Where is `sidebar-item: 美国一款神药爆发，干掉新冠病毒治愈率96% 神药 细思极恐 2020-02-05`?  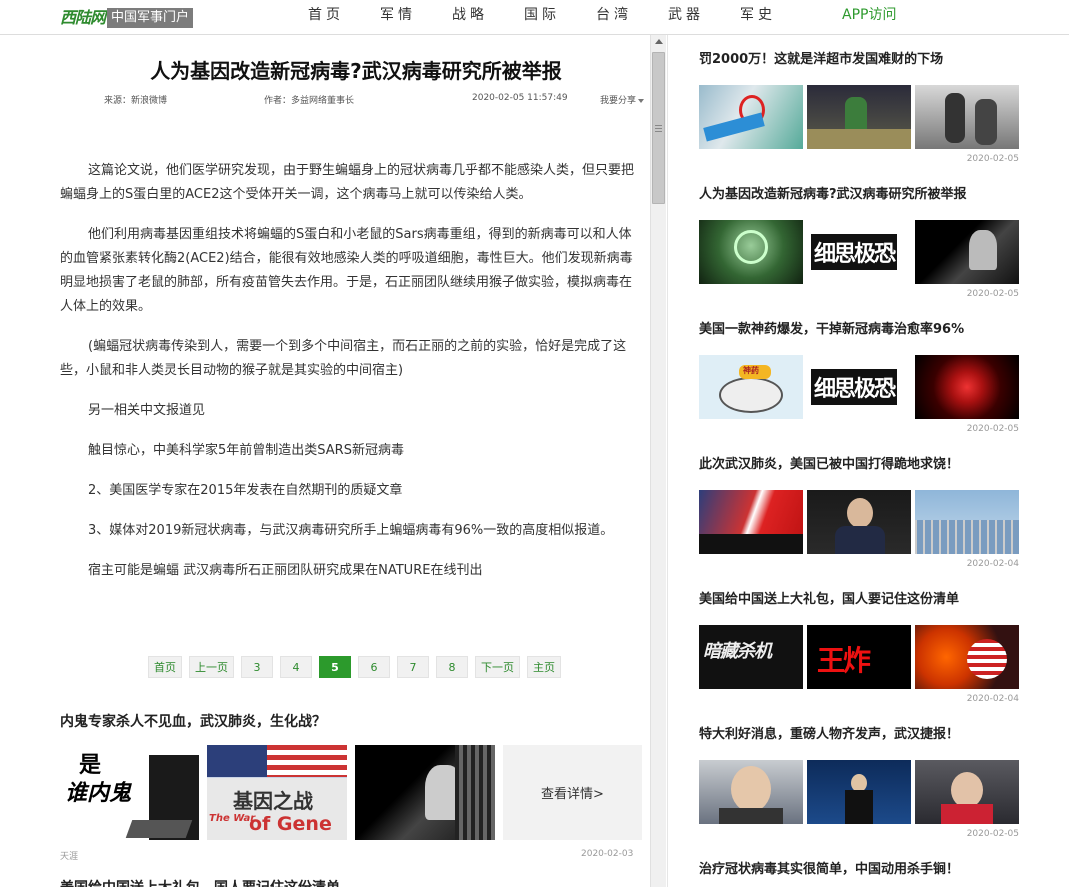 sidebar-item: 美国一款神药爆发，干掉新冠病毒治愈率96% 神药 细思极恐 2020-02-05 is located at coordinates (879, 377).